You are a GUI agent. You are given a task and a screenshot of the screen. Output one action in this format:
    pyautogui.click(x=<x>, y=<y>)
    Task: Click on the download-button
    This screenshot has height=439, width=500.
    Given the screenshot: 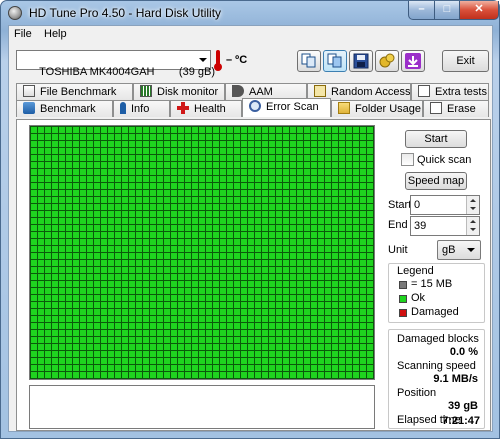 What is the action you would take?
    pyautogui.click(x=413, y=61)
    